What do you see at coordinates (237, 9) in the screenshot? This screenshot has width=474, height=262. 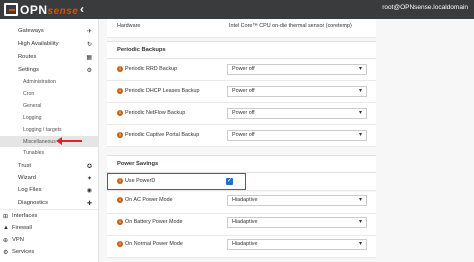 I see `top-navbar: OPNsense ‹ root@OPNsense.localdomain` at bounding box center [237, 9].